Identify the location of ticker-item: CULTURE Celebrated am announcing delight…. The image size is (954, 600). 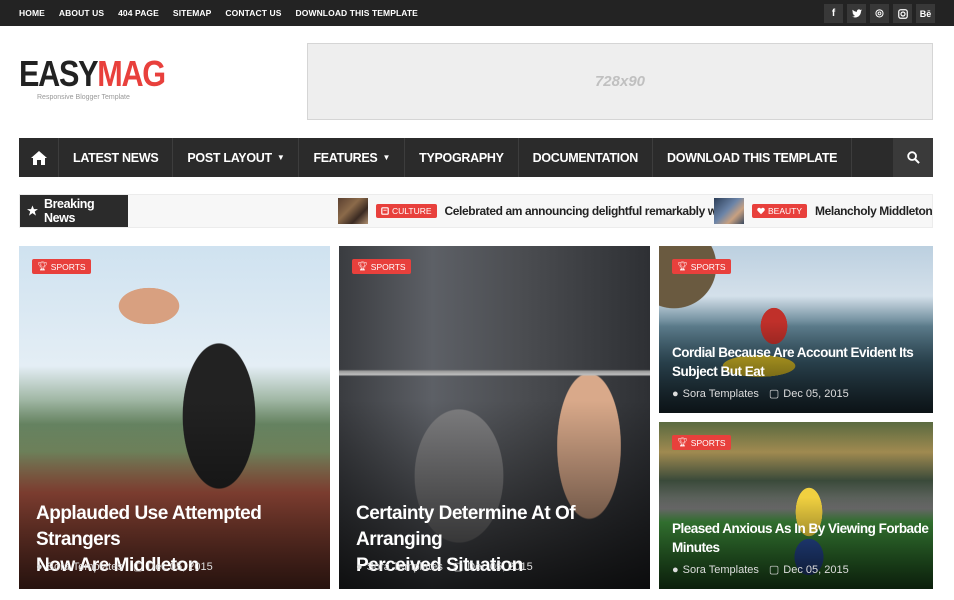
(530, 211).